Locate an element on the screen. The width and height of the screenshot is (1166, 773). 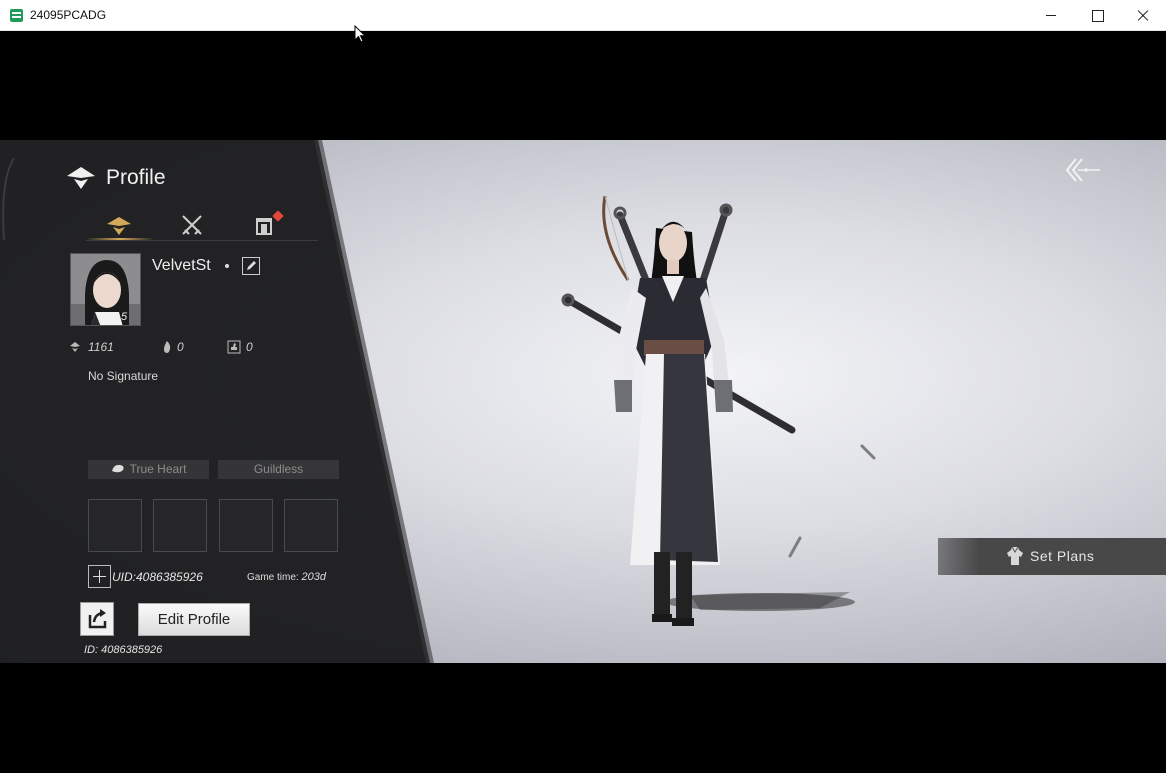
set-plans-button: Set Plans is located at coordinates (1052, 556).